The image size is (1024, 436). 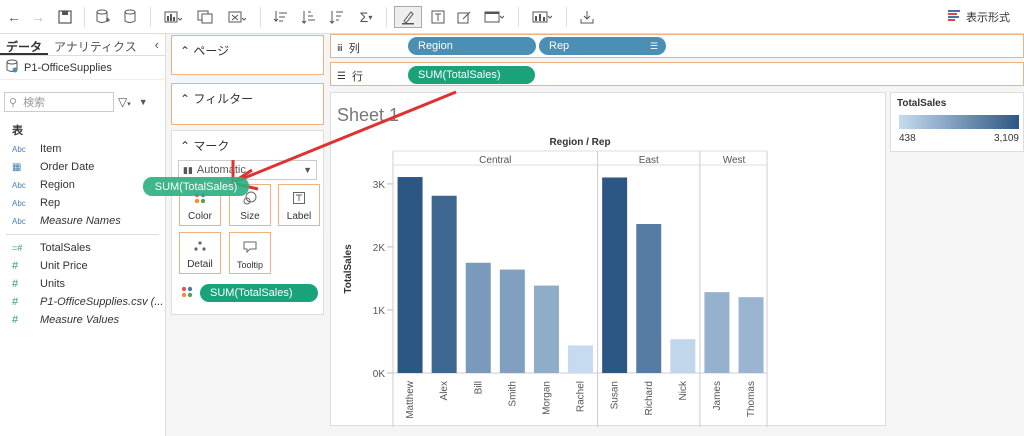 What do you see at coordinates (196, 186) in the screenshot?
I see `dragged-pill: SUM(TotalSales)` at bounding box center [196, 186].